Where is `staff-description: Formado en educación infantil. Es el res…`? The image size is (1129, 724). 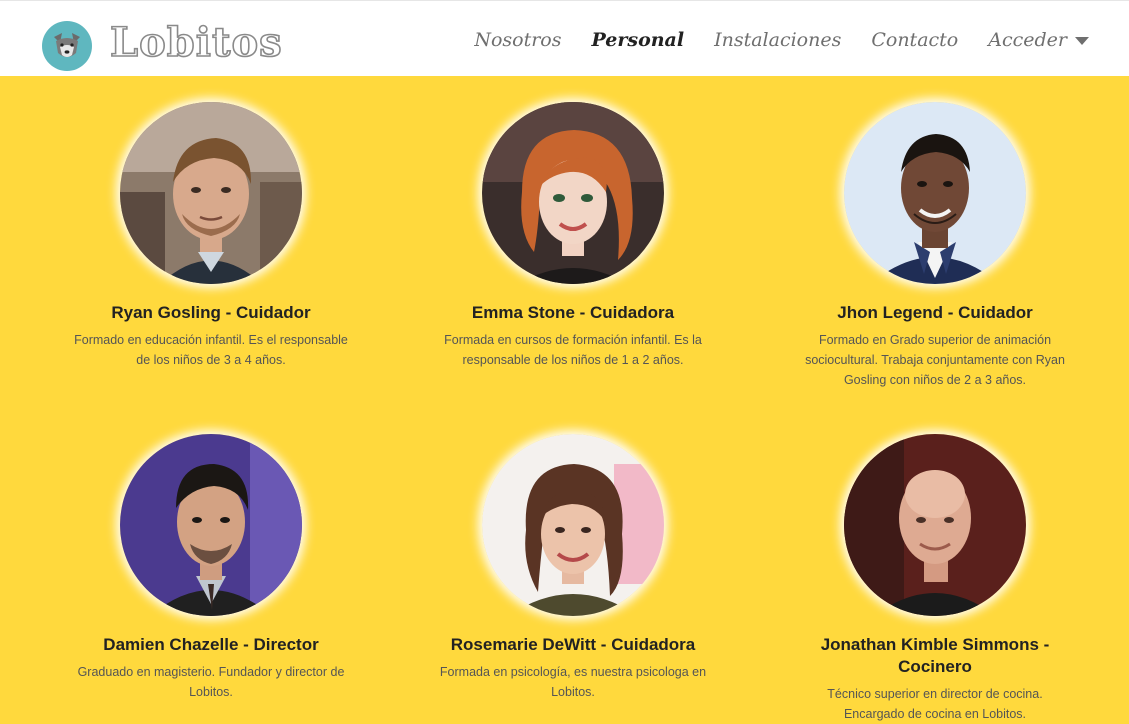 staff-description: Formado en educación infantil. Es el res… is located at coordinates (211, 350).